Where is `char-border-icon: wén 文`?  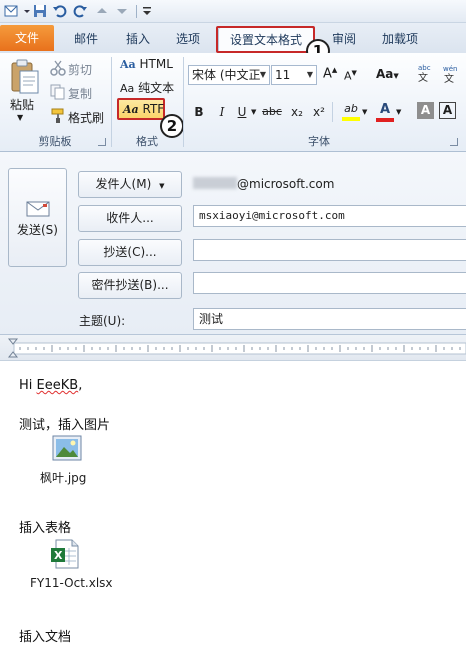 char-border-icon: wén 文 is located at coordinates (451, 73).